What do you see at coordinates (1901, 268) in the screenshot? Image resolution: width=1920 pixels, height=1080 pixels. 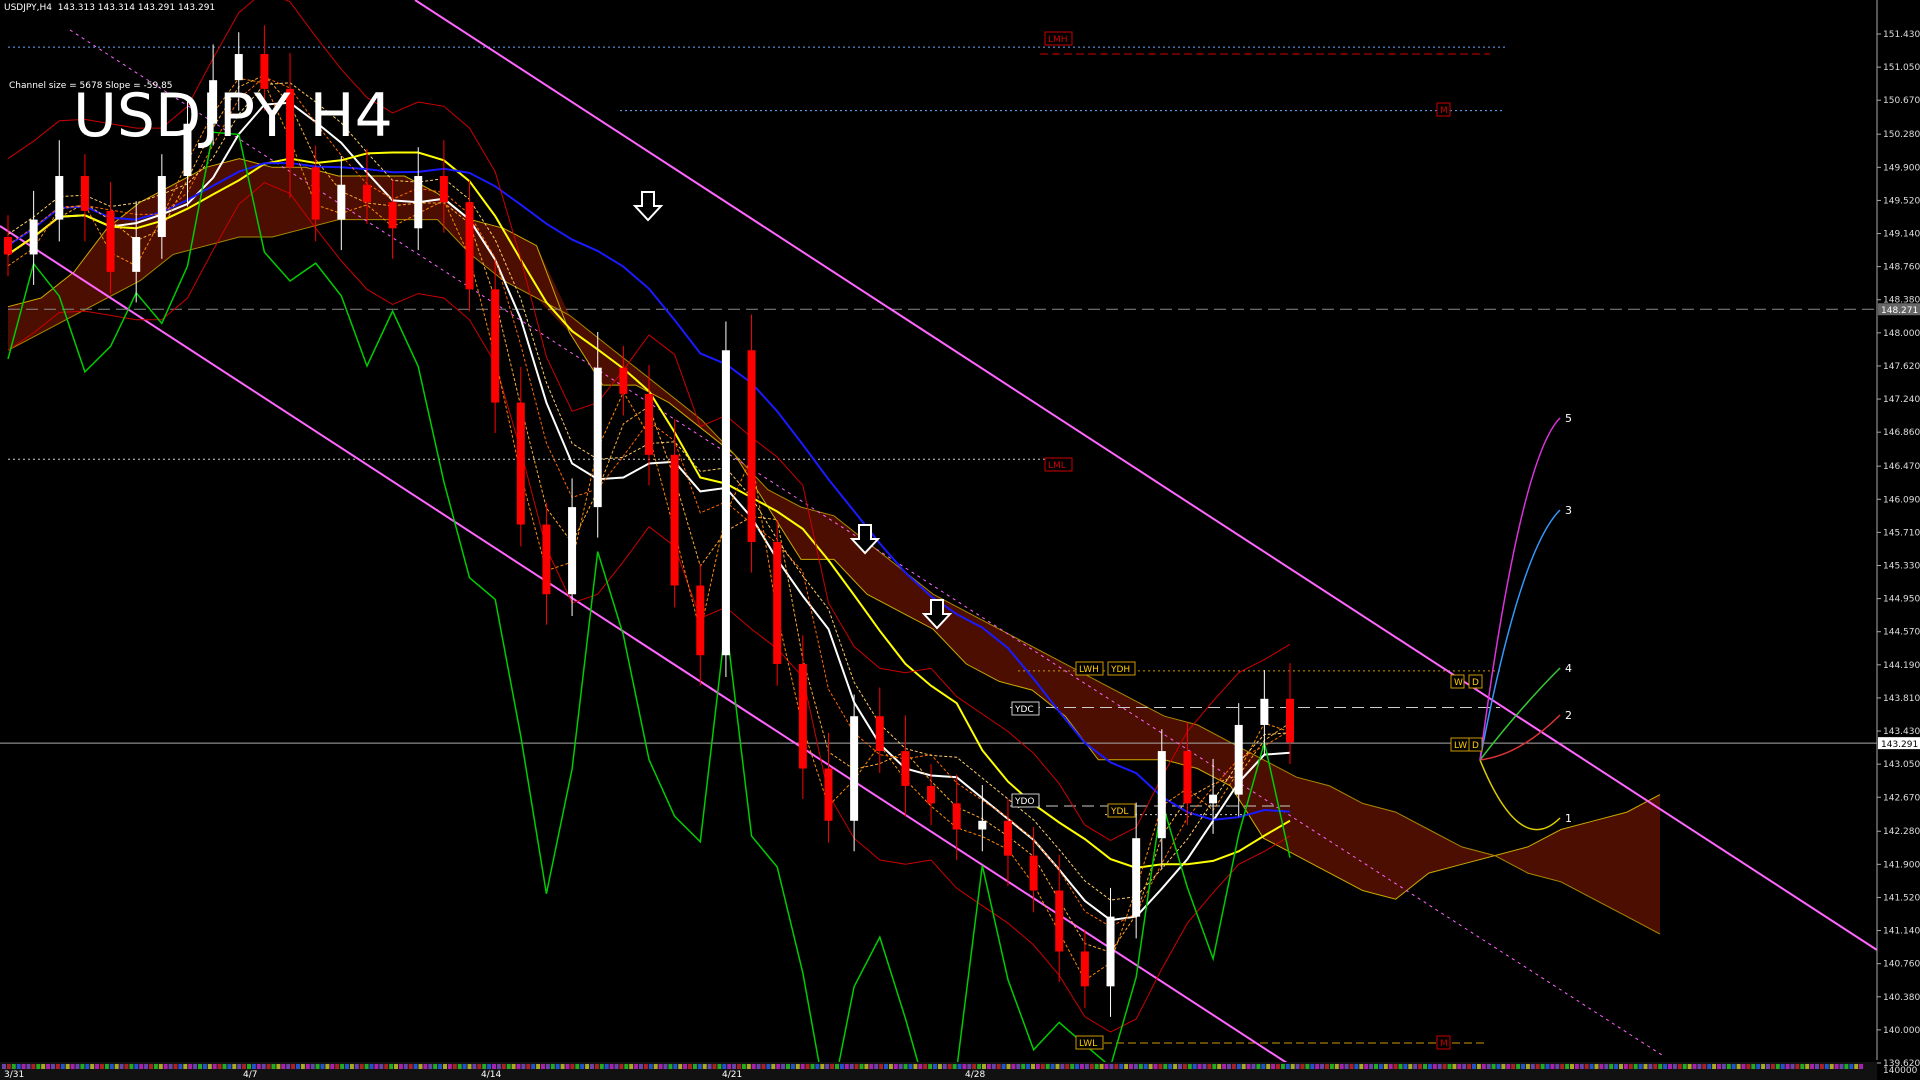 I see `y-tick-label: 148.760` at bounding box center [1901, 268].